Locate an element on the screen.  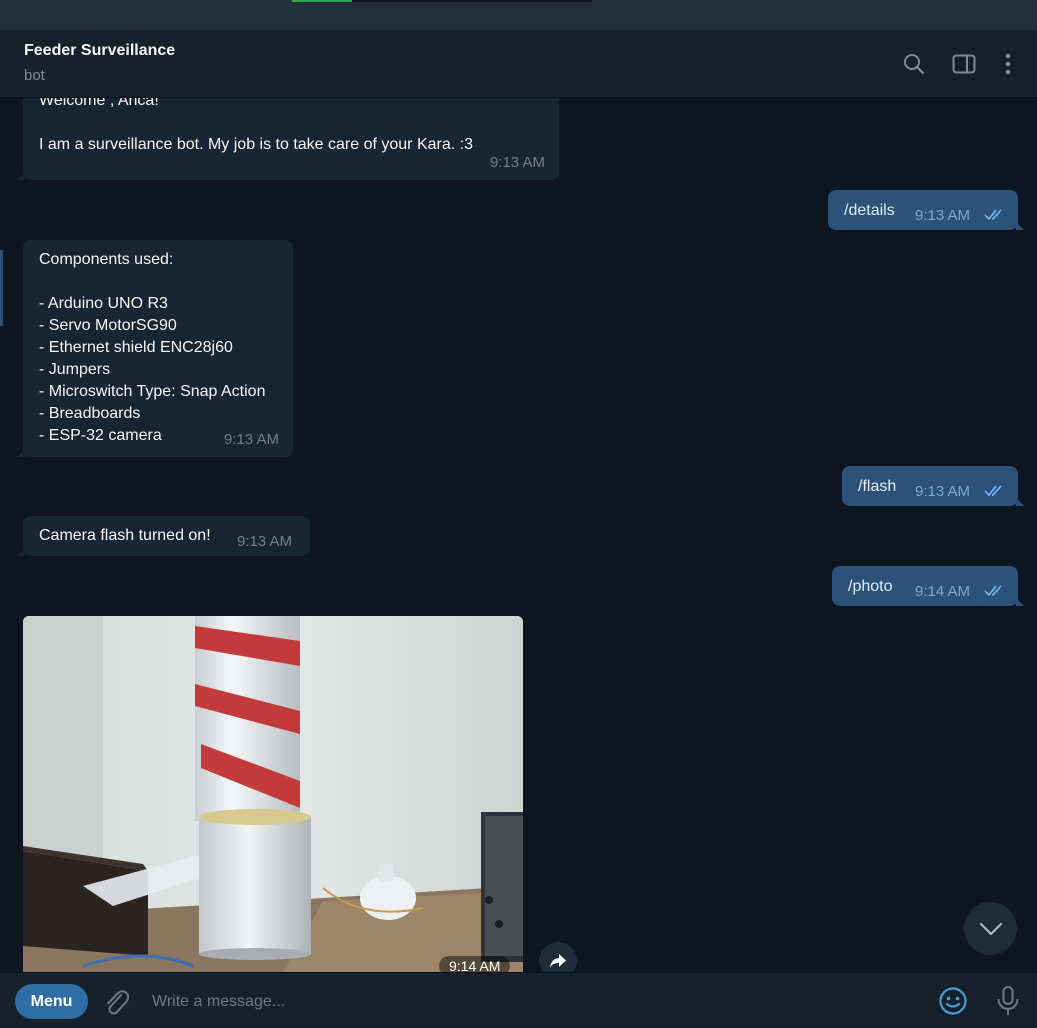
message-bubble-outgoing: /details 9:13 AM is located at coordinates (926, 210).